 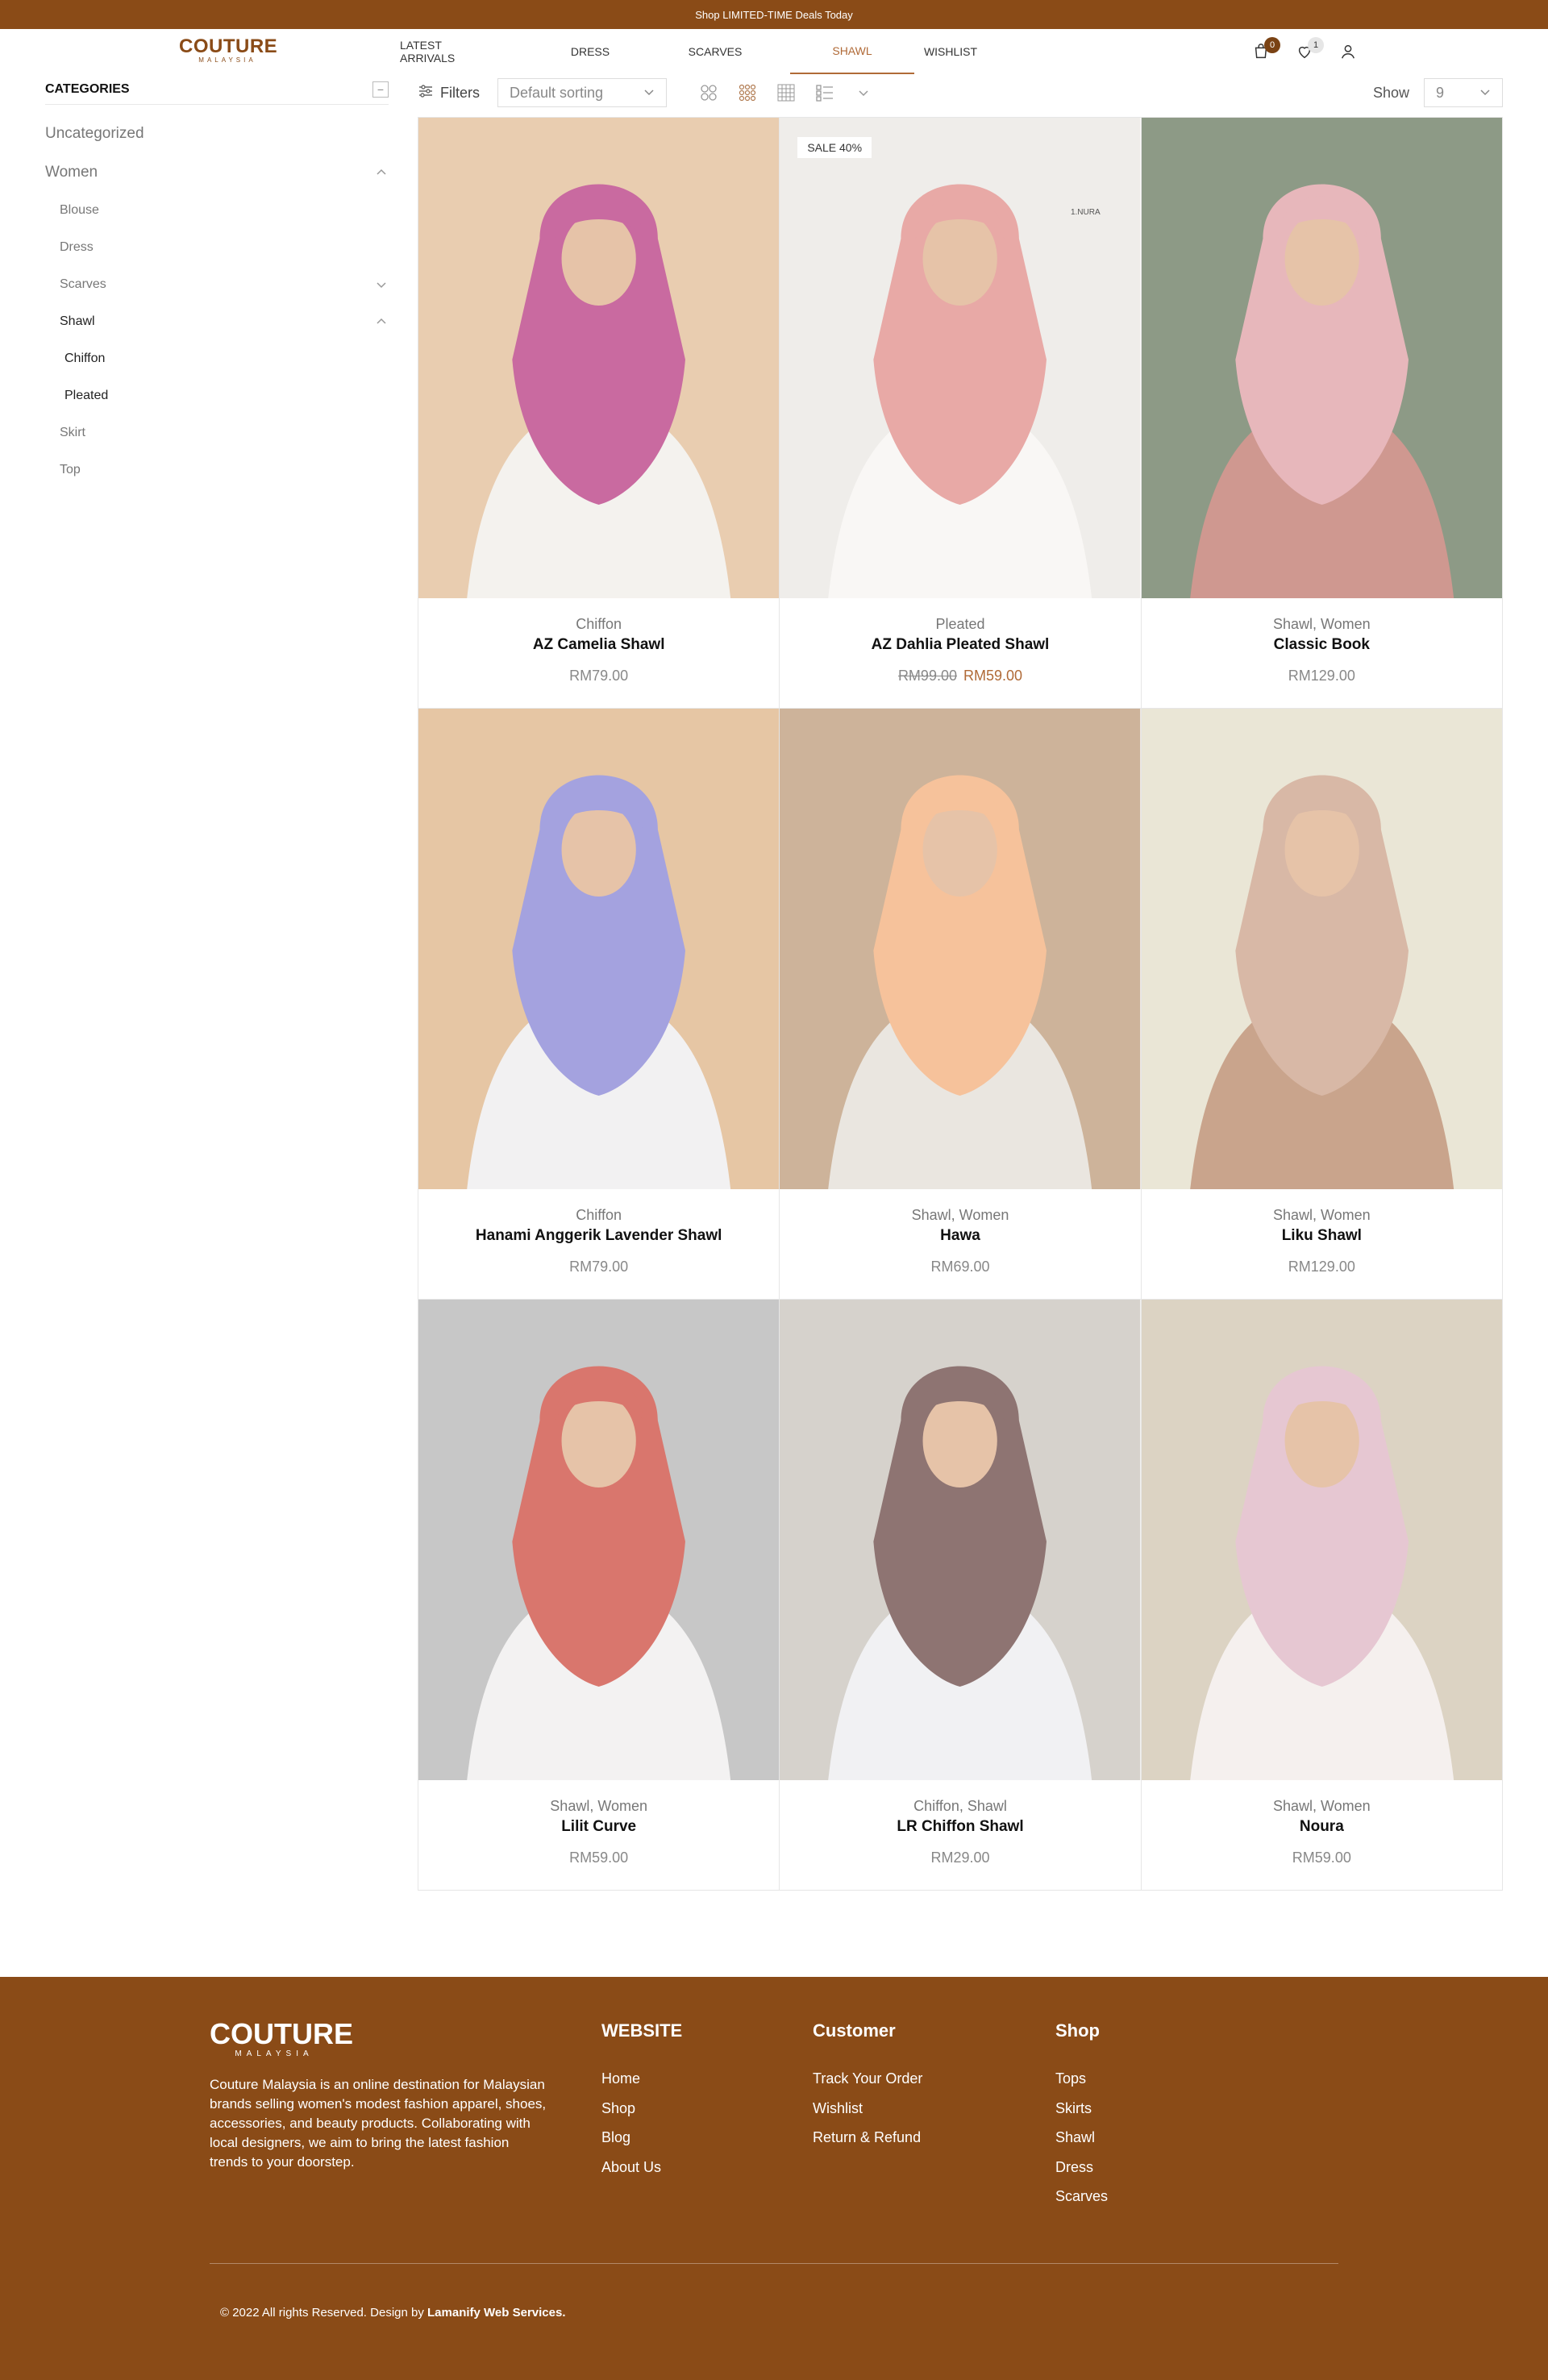 I want to click on current-price: RM59.00, so click(x=599, y=1857).